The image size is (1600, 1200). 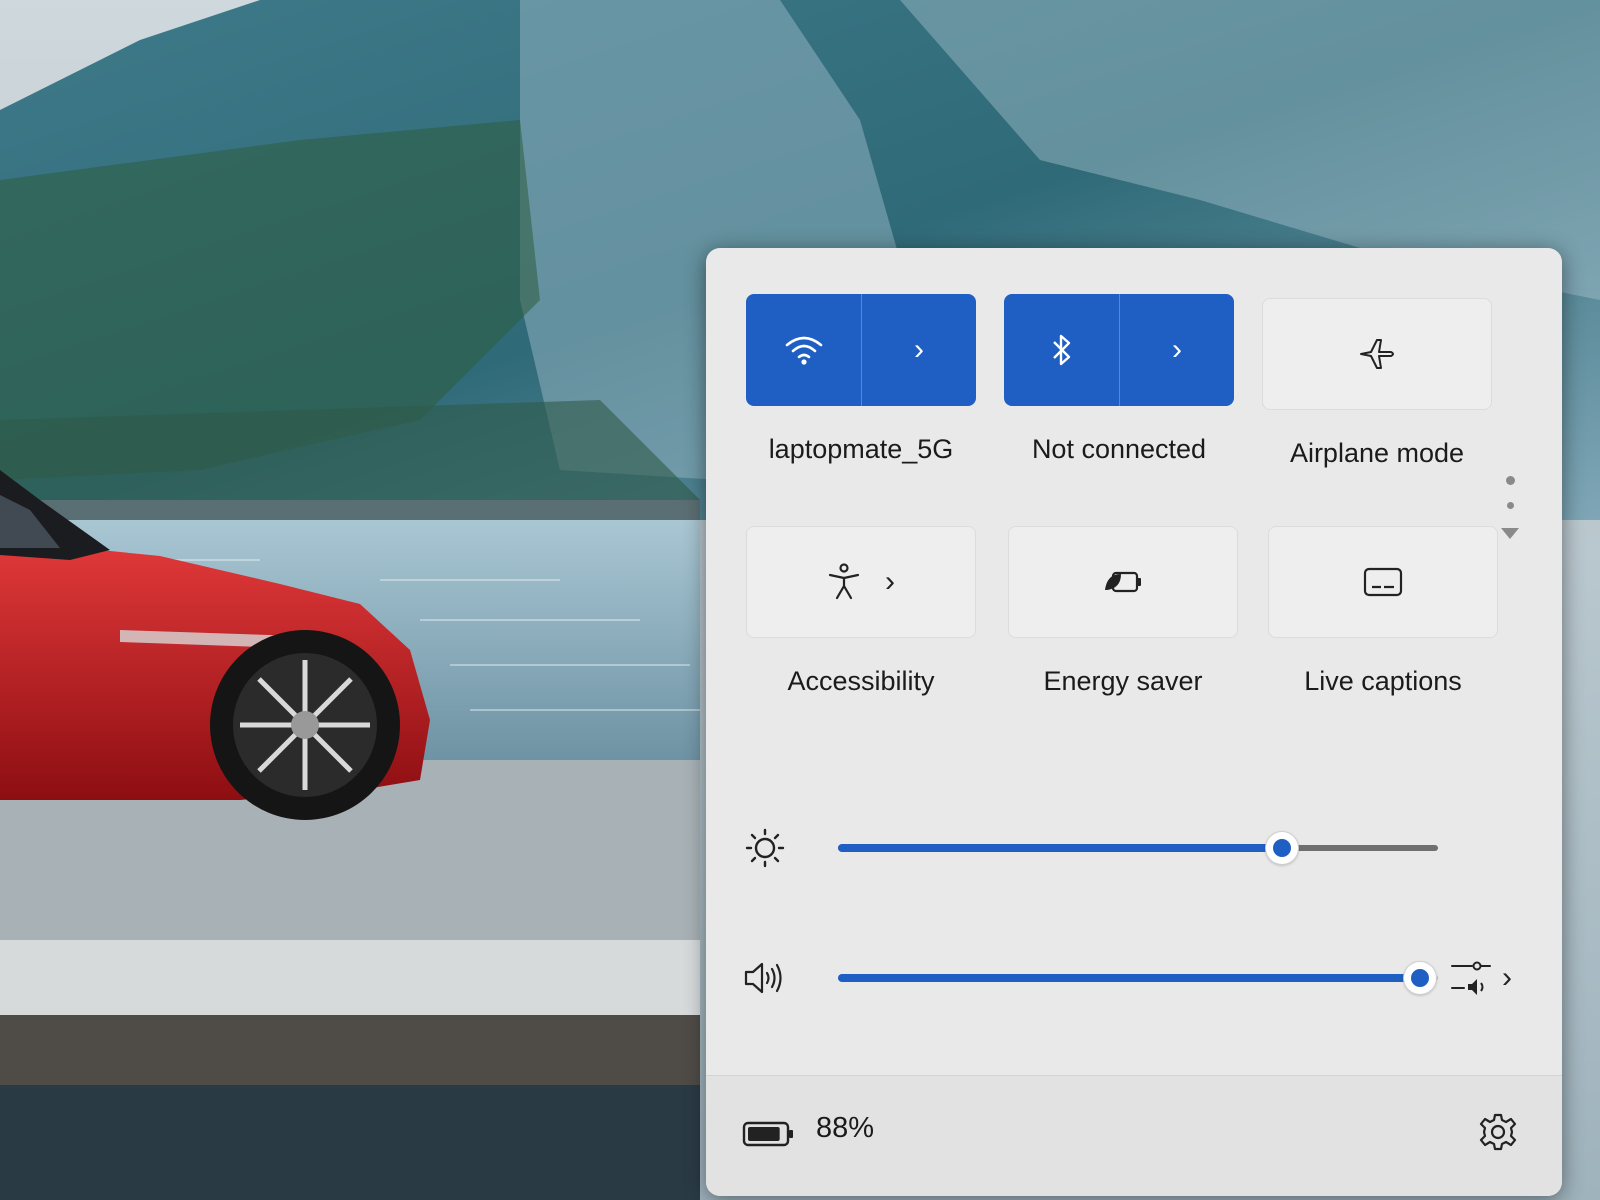 What do you see at coordinates (765, 848) in the screenshot?
I see `brightness-icon` at bounding box center [765, 848].